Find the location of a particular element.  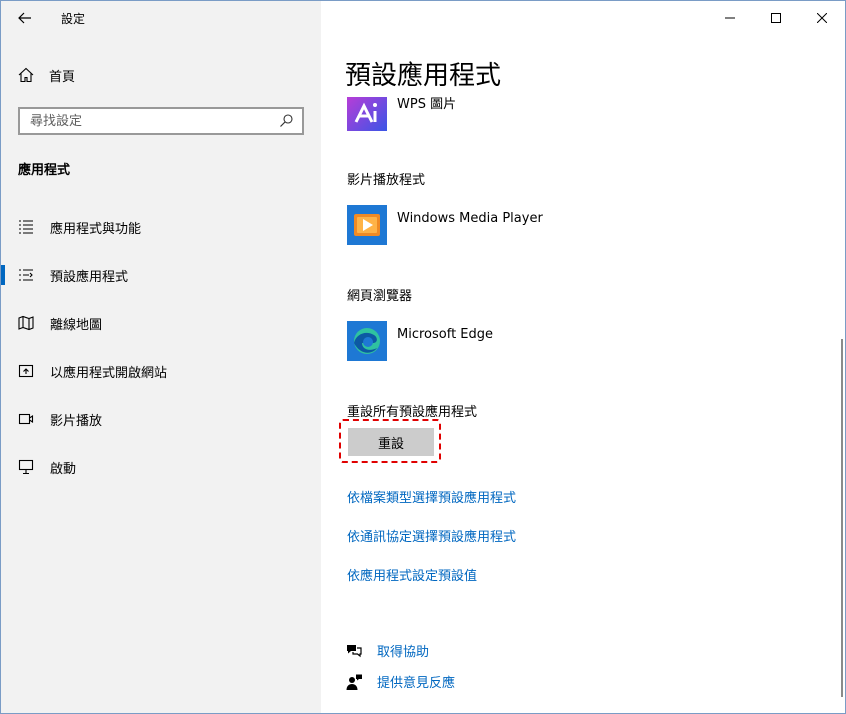

web-browser-category: 網頁瀏覽器 is located at coordinates (380, 296).